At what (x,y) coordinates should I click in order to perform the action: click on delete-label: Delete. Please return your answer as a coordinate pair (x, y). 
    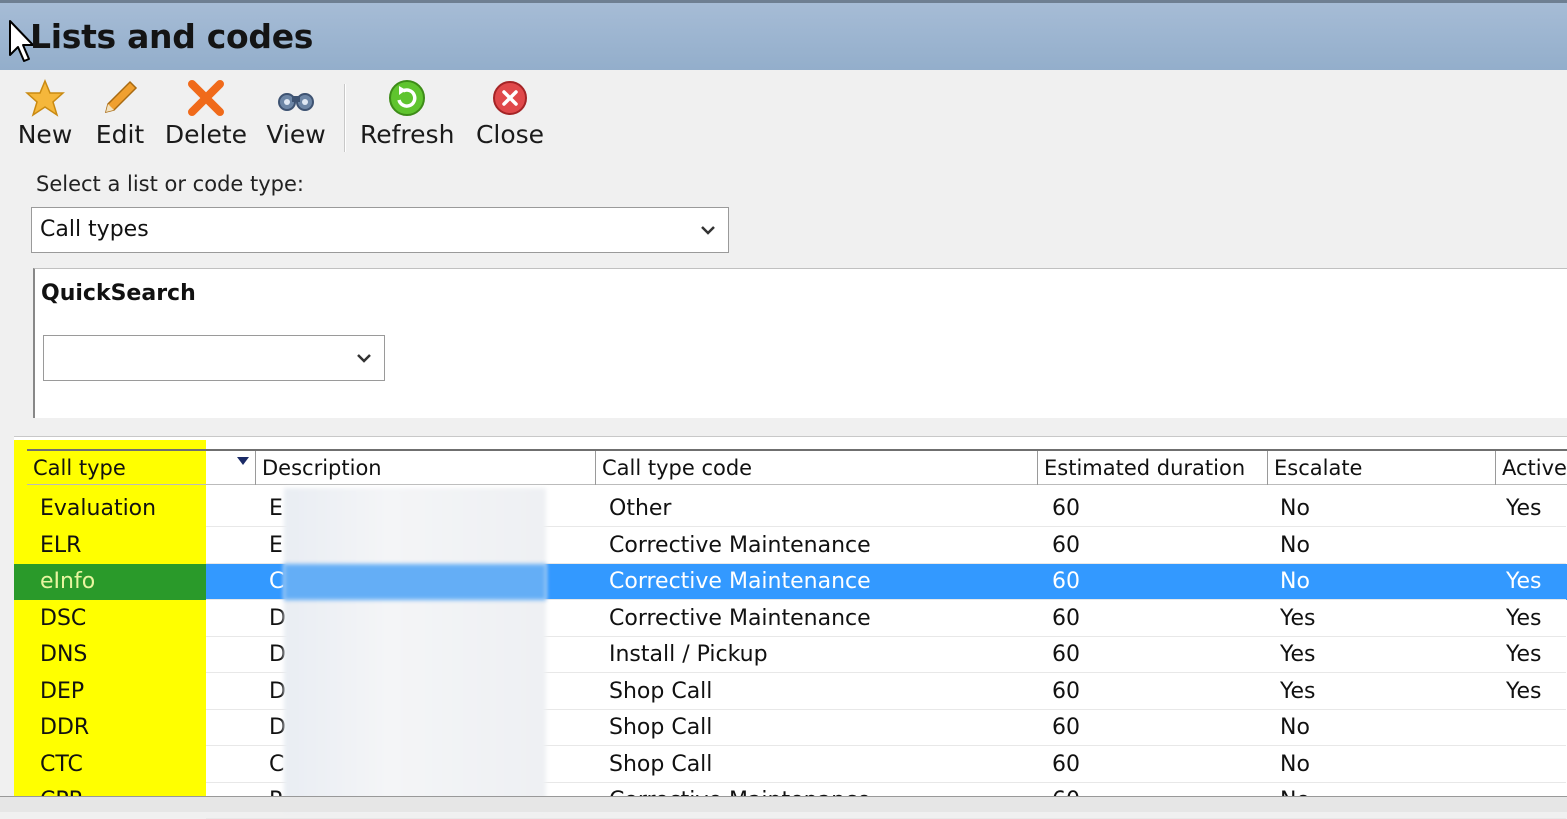
    Looking at the image, I should click on (206, 134).